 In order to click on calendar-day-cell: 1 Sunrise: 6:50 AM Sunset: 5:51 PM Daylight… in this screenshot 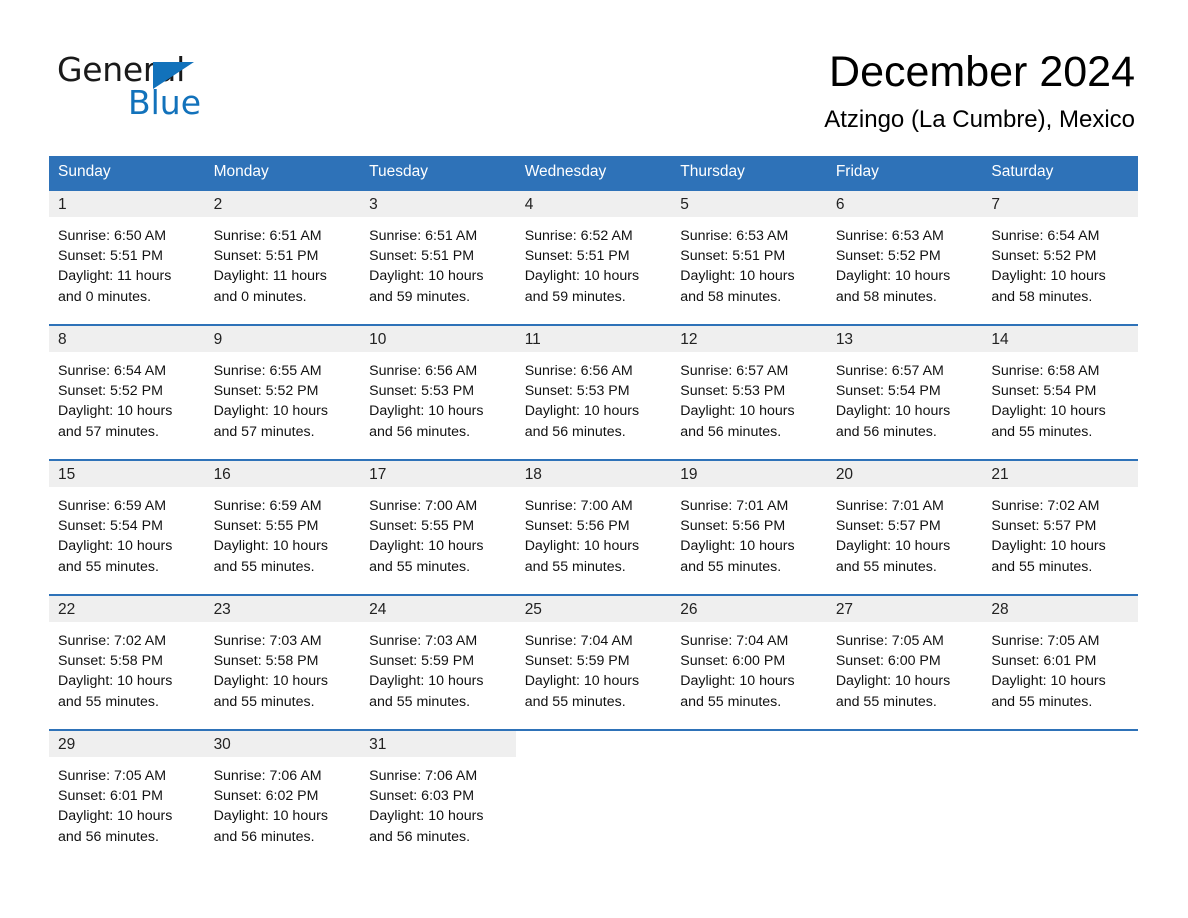, I will do `click(127, 257)`.